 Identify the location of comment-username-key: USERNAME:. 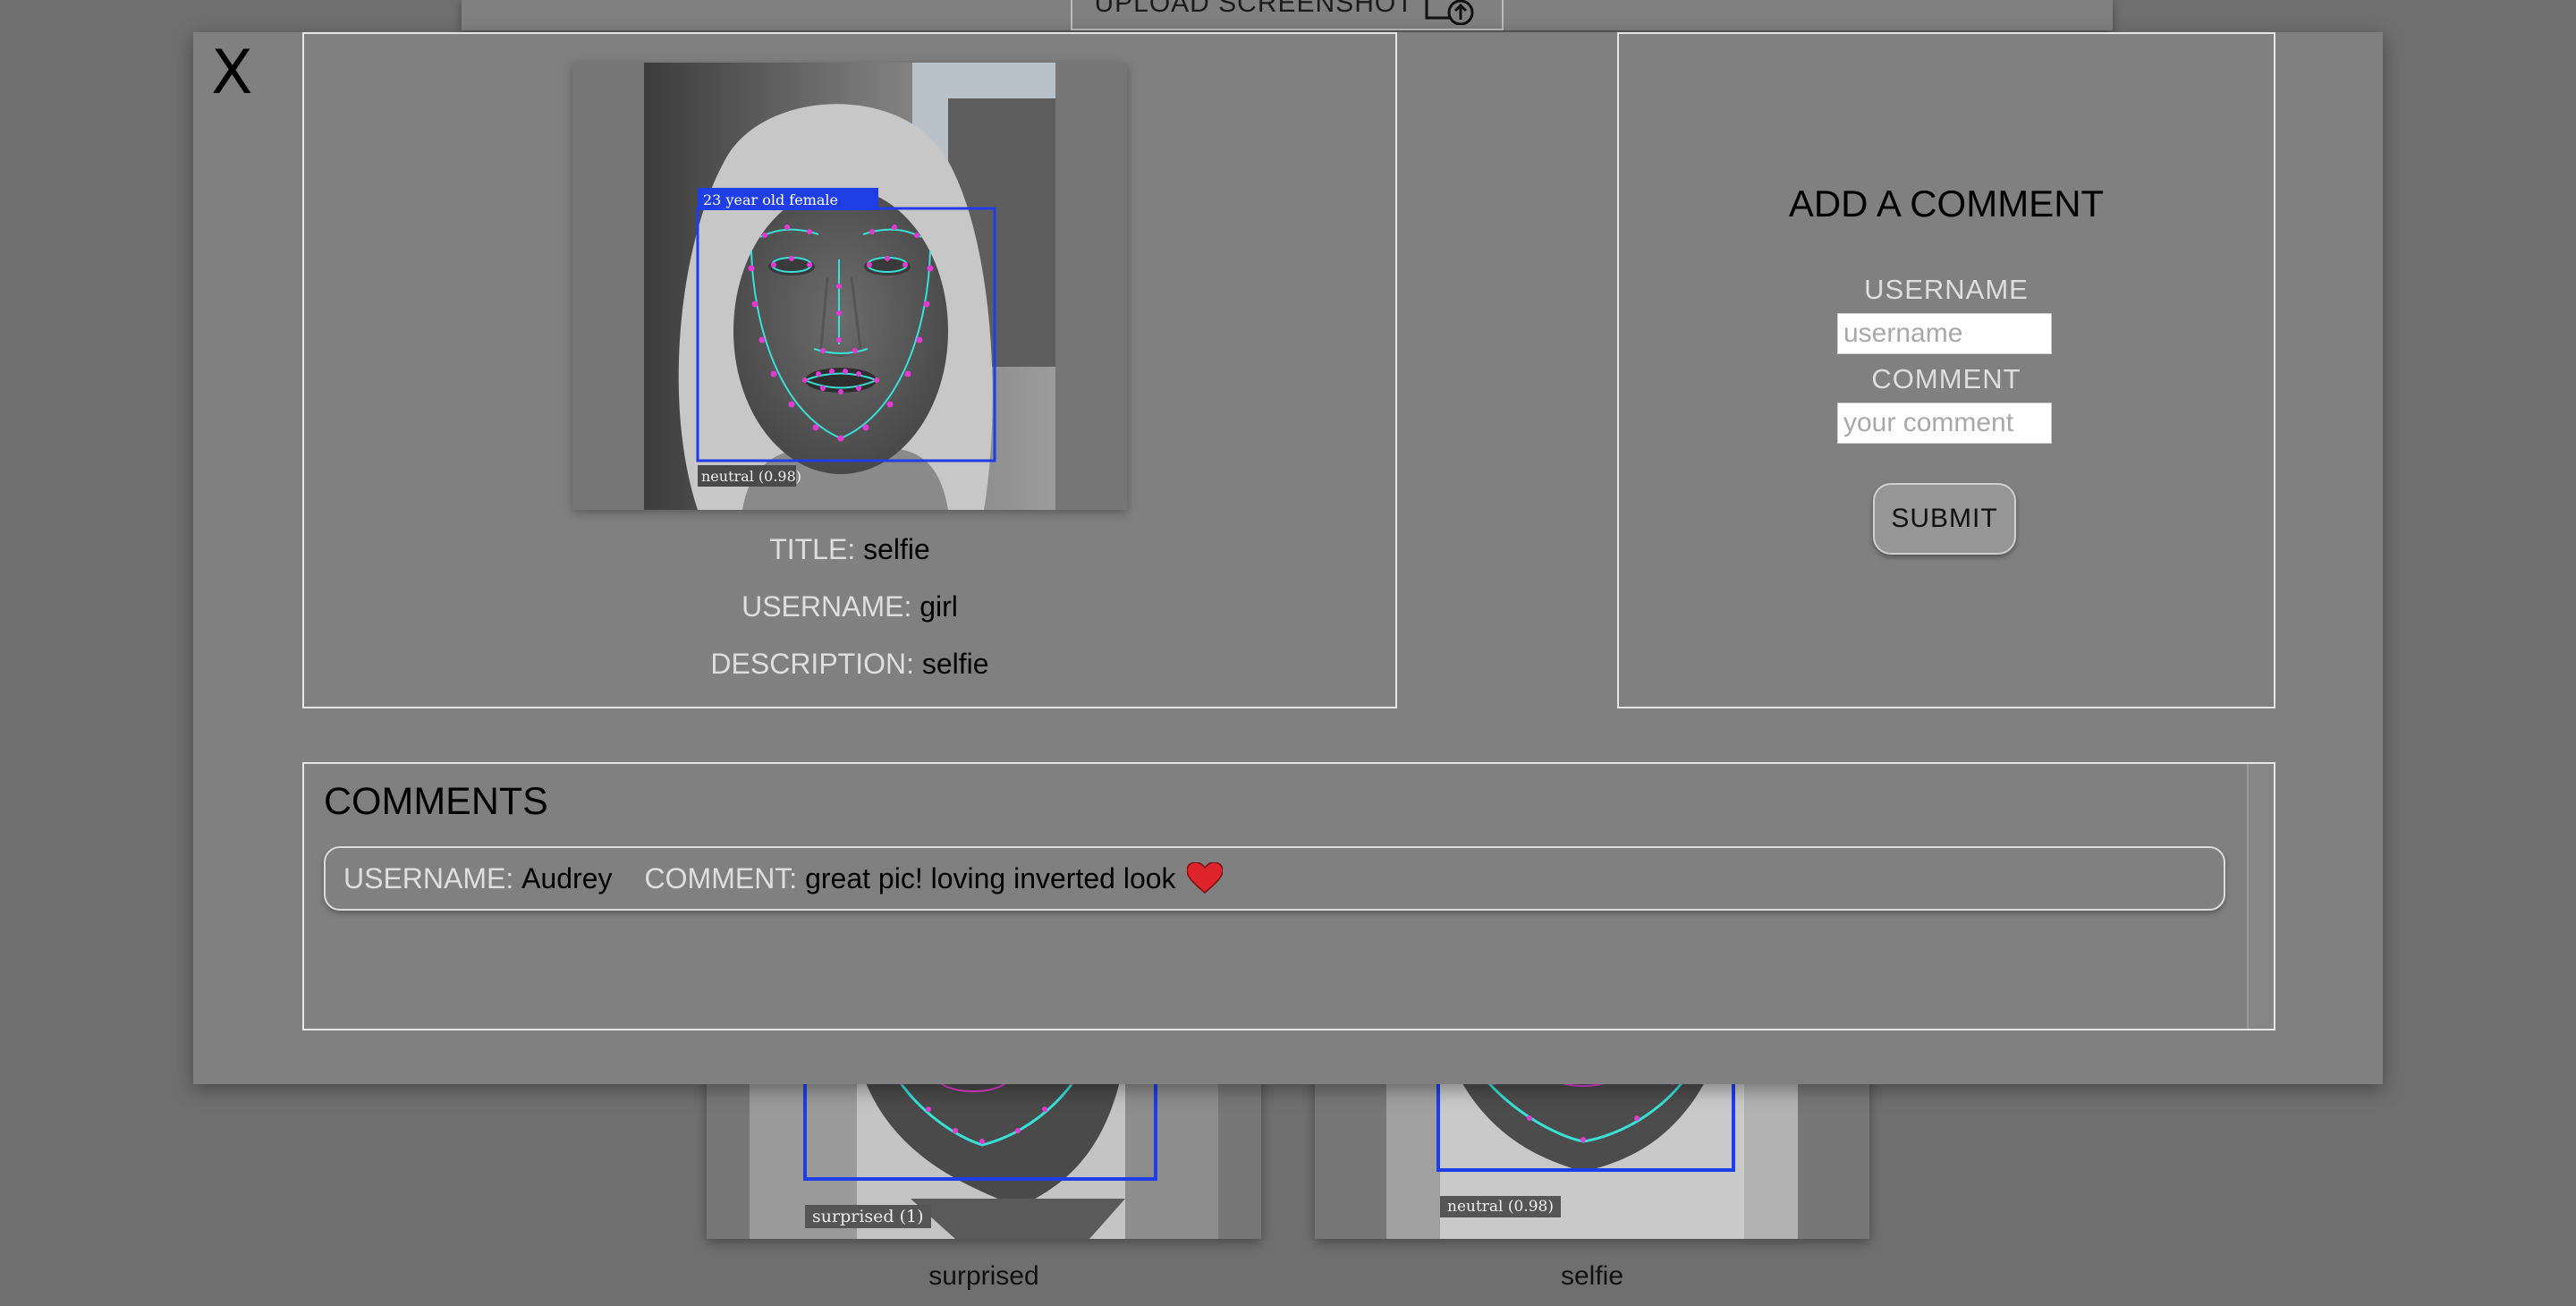
(428, 878).